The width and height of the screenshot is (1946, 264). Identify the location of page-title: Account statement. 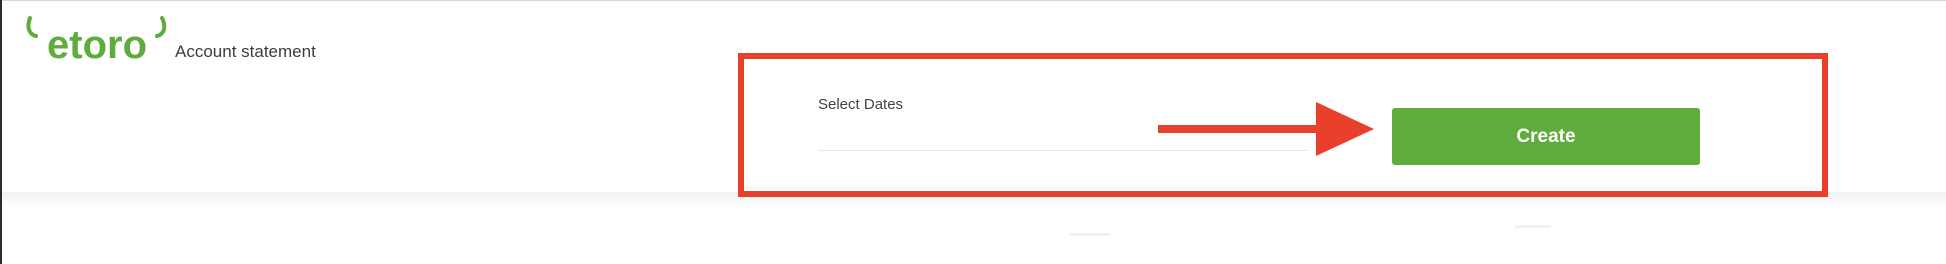
(245, 51).